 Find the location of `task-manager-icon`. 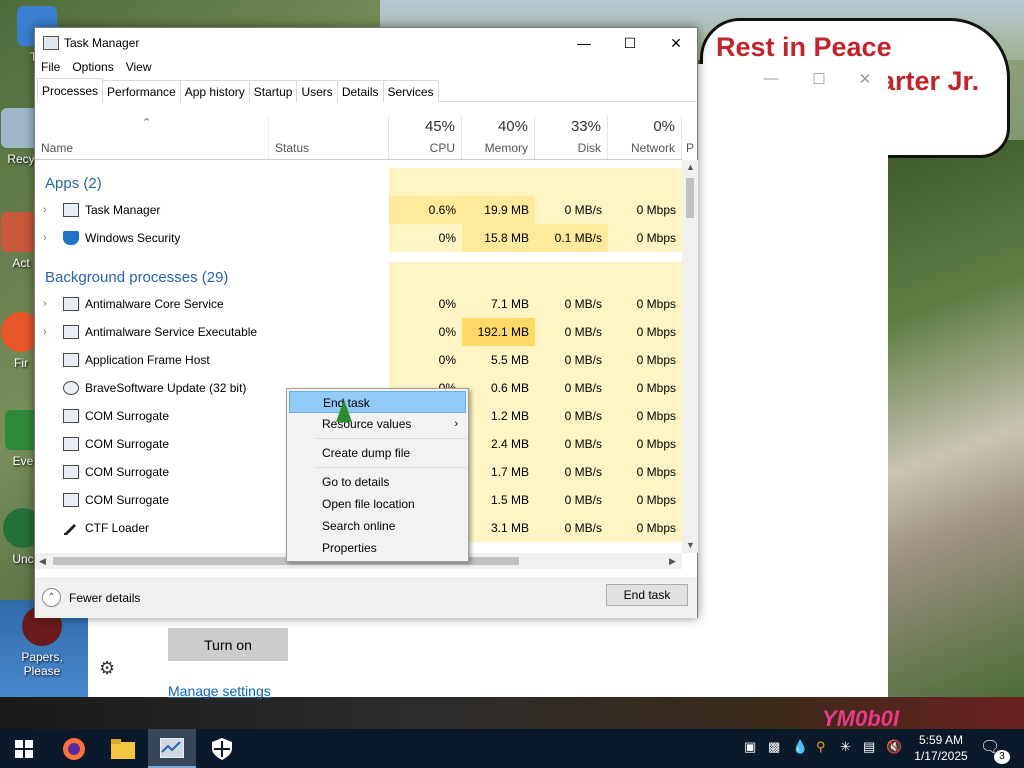

task-manager-icon is located at coordinates (71, 210).